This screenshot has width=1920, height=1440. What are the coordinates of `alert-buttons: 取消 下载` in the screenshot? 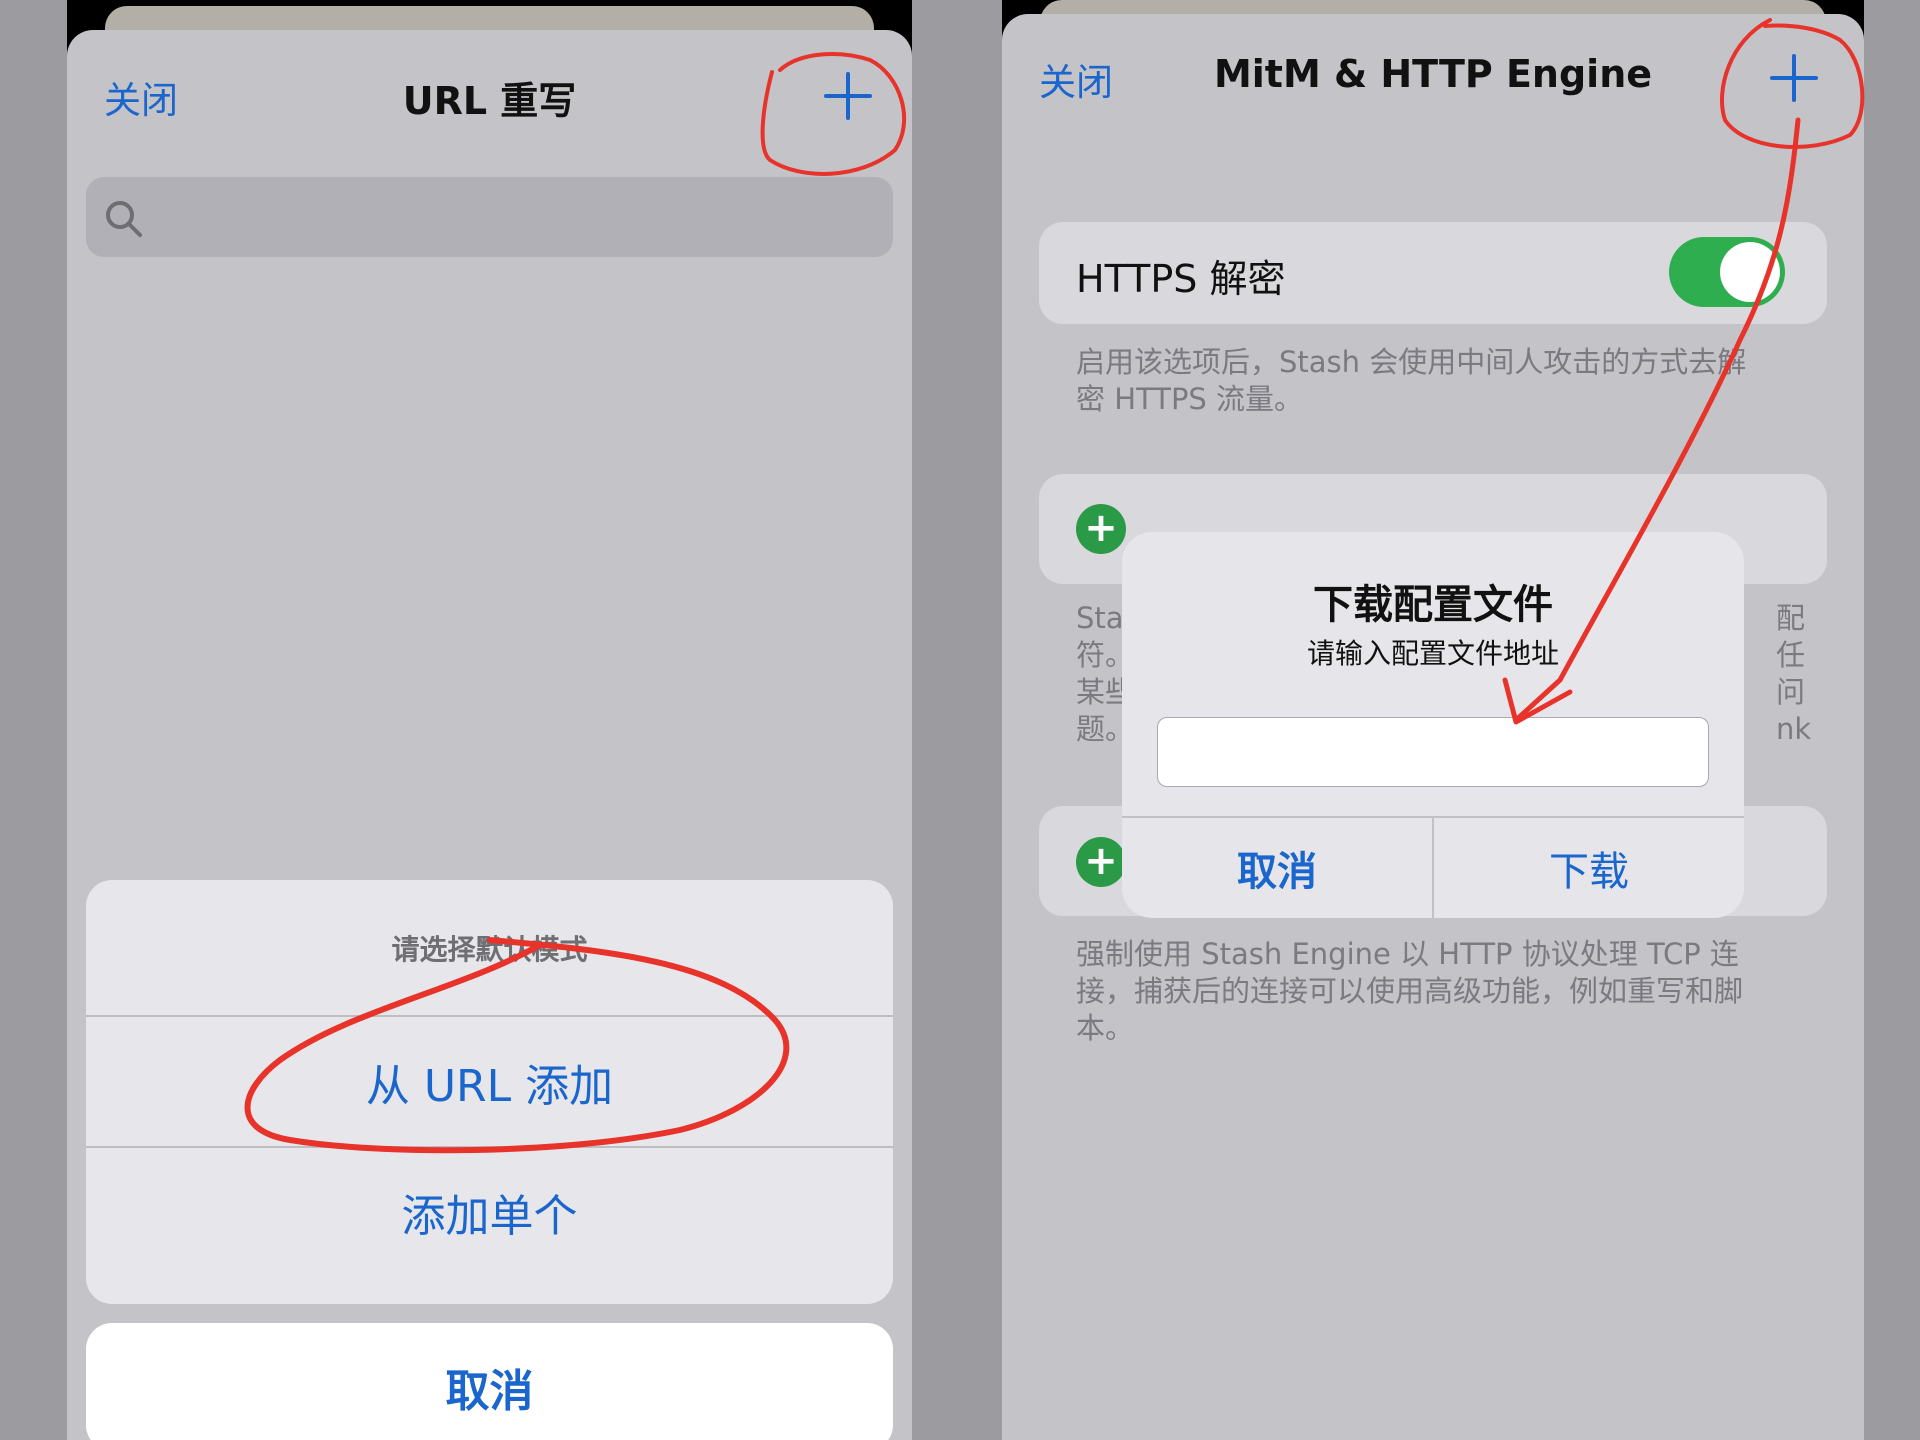 It's located at (1433, 867).